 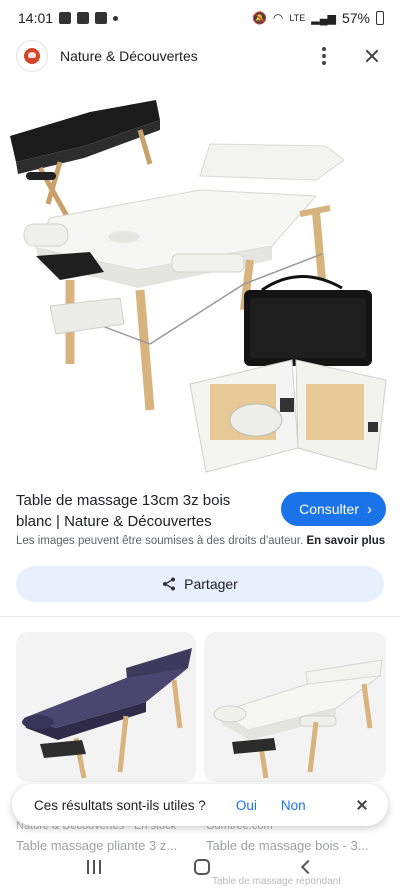 I want to click on share-button: Partager, so click(x=200, y=584).